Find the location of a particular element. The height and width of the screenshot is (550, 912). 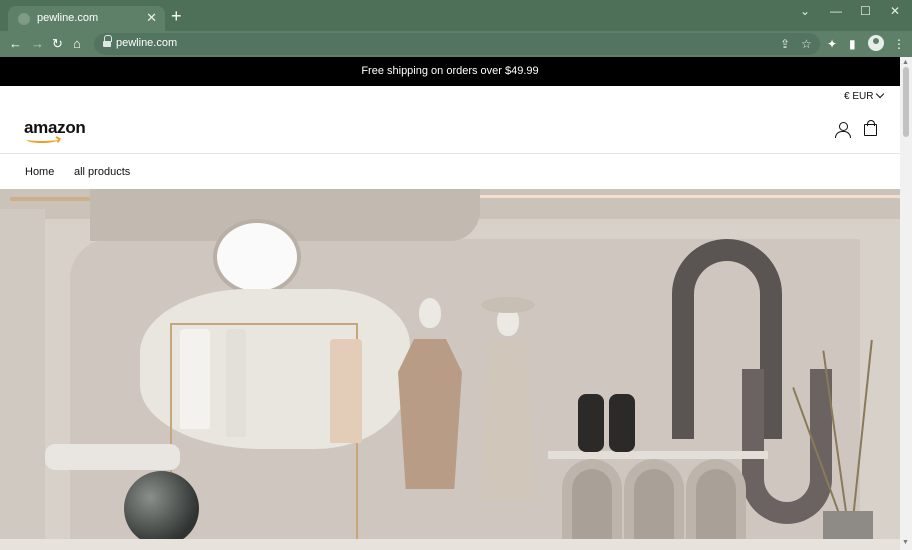

tab-strip: pewline.com ✕ + ⌄ — ☐ ✕ is located at coordinates (456, 15).